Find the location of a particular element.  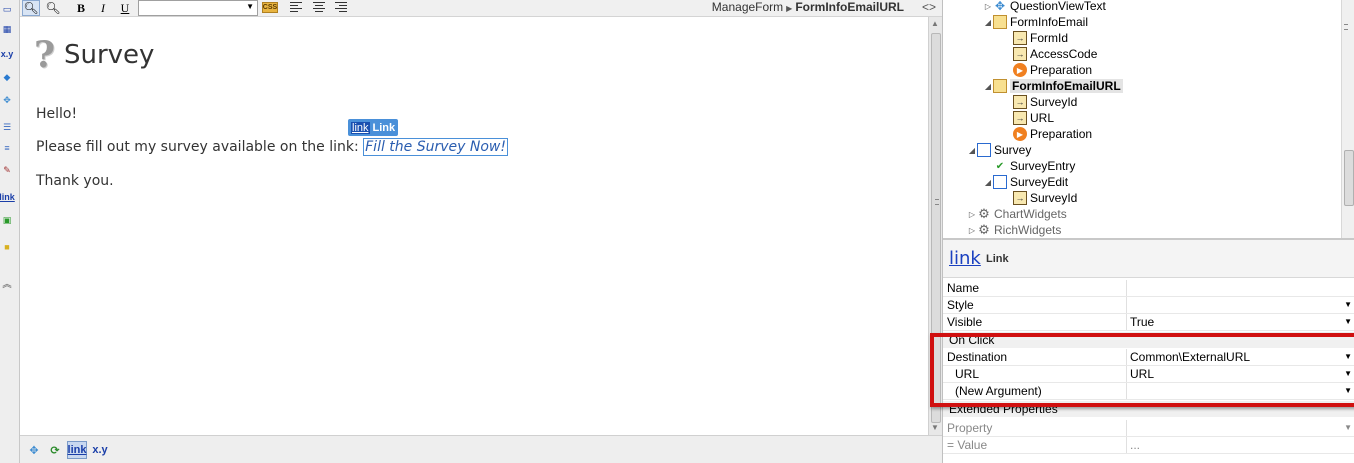

survey-link: Fill the Survey Now! is located at coordinates (435, 147).